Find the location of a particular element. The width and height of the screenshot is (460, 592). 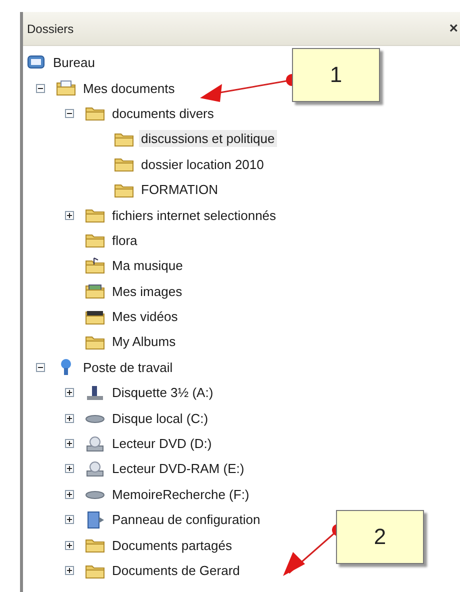

tree-item: Mes vidéos is located at coordinates (145, 317).